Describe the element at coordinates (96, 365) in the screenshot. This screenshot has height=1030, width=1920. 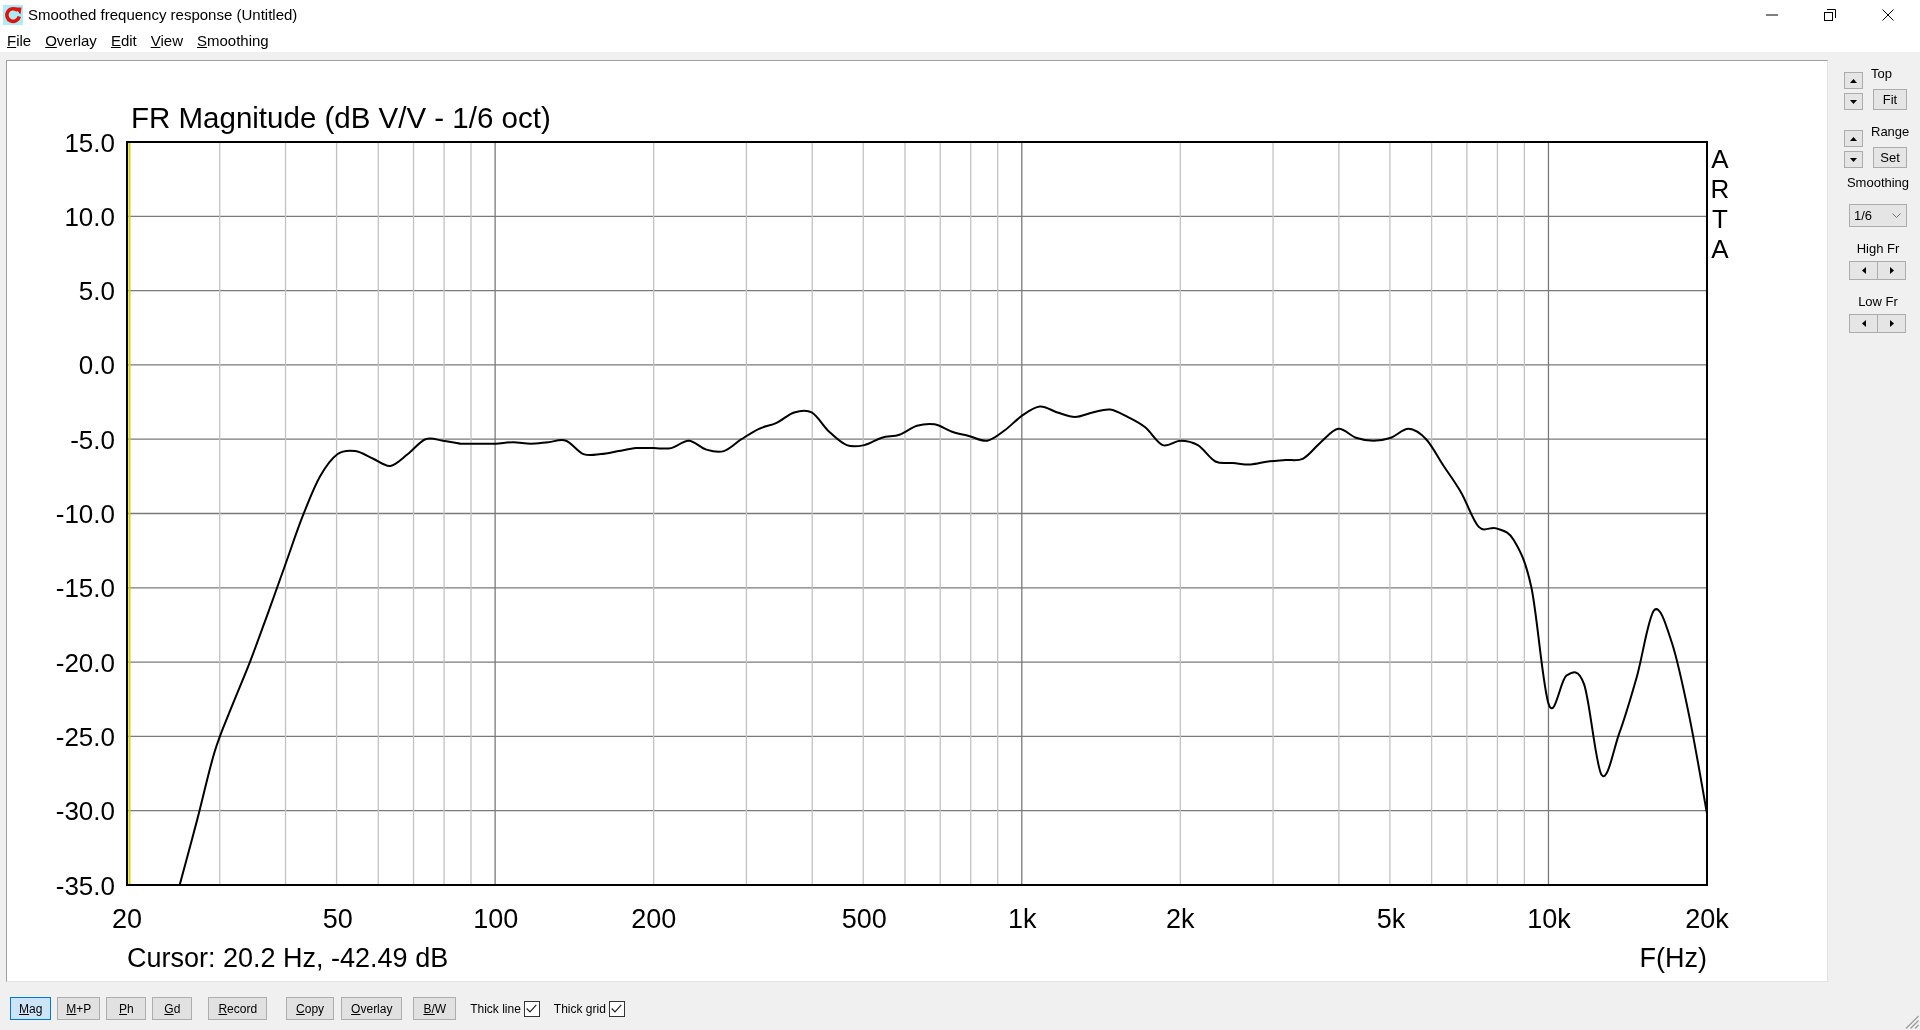
I see `y-tick-label: 0.0` at that location.